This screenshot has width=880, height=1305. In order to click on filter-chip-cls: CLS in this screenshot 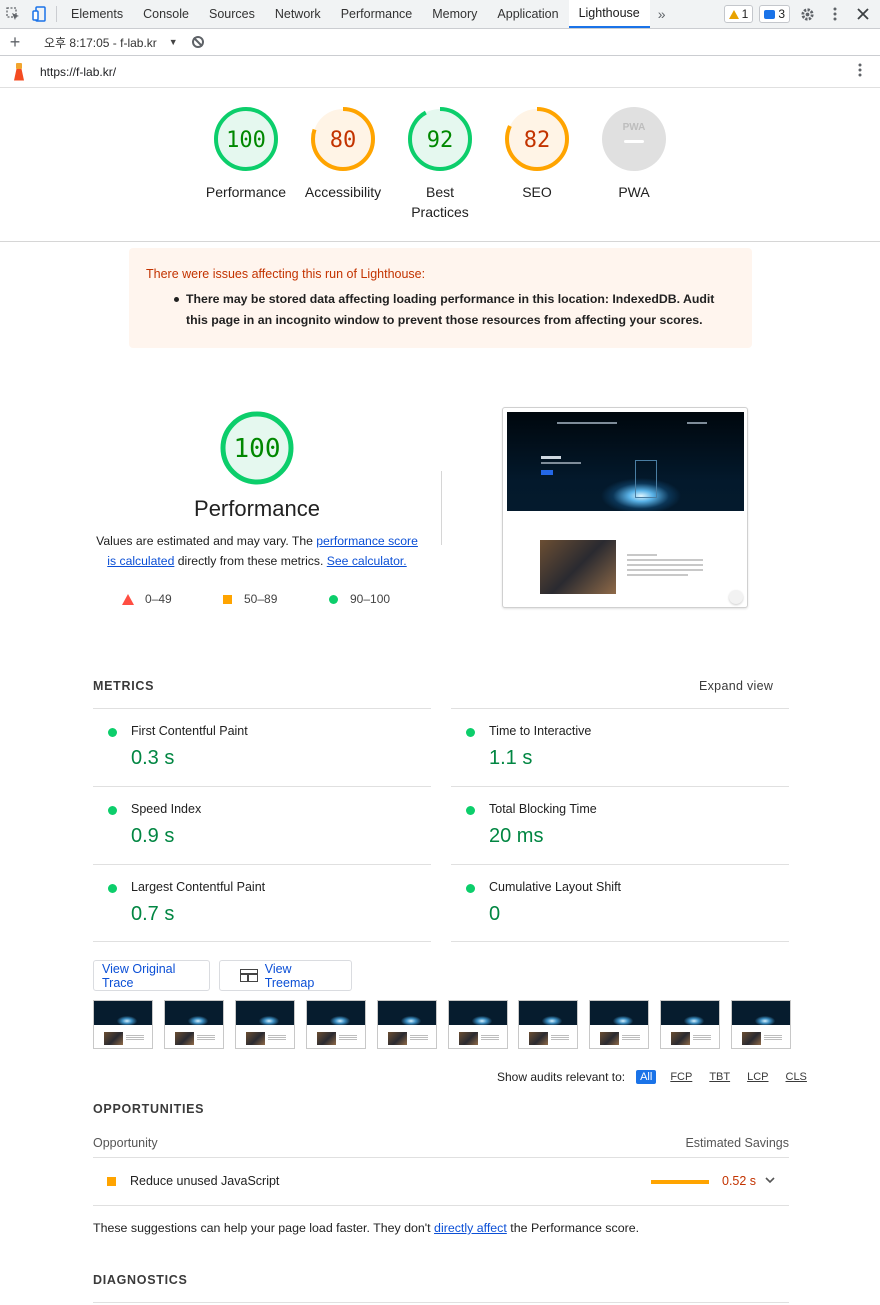, I will do `click(796, 1077)`.